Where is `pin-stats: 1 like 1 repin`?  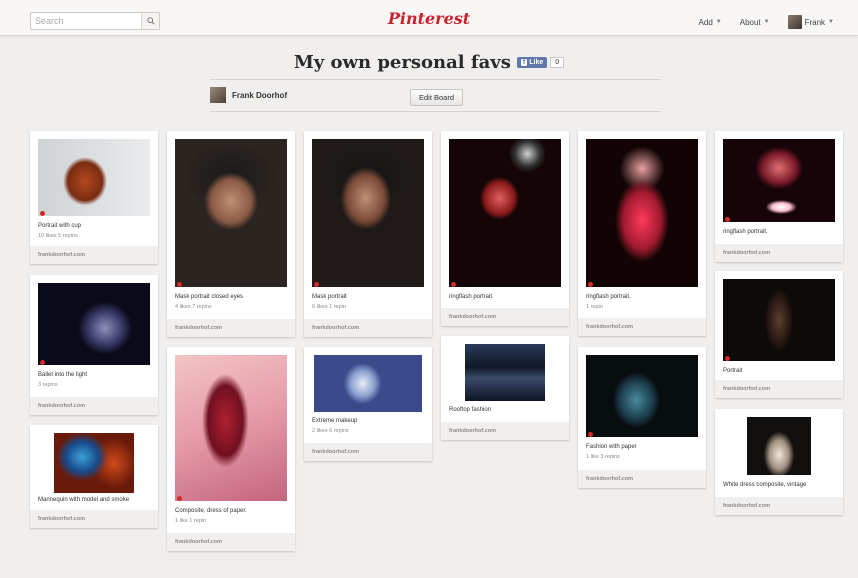
pin-stats: 1 like 1 repin is located at coordinates (191, 521).